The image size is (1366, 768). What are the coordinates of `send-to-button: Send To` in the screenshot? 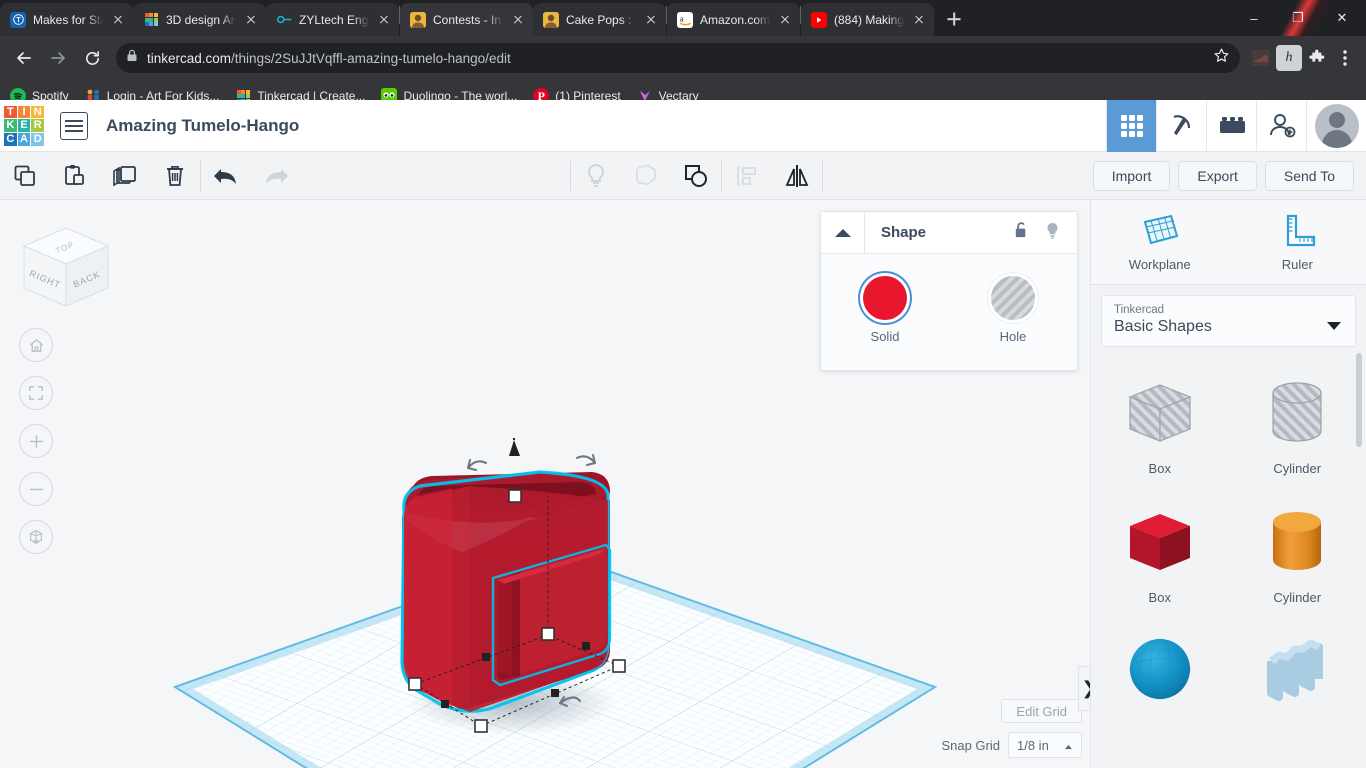 It's located at (1309, 175).